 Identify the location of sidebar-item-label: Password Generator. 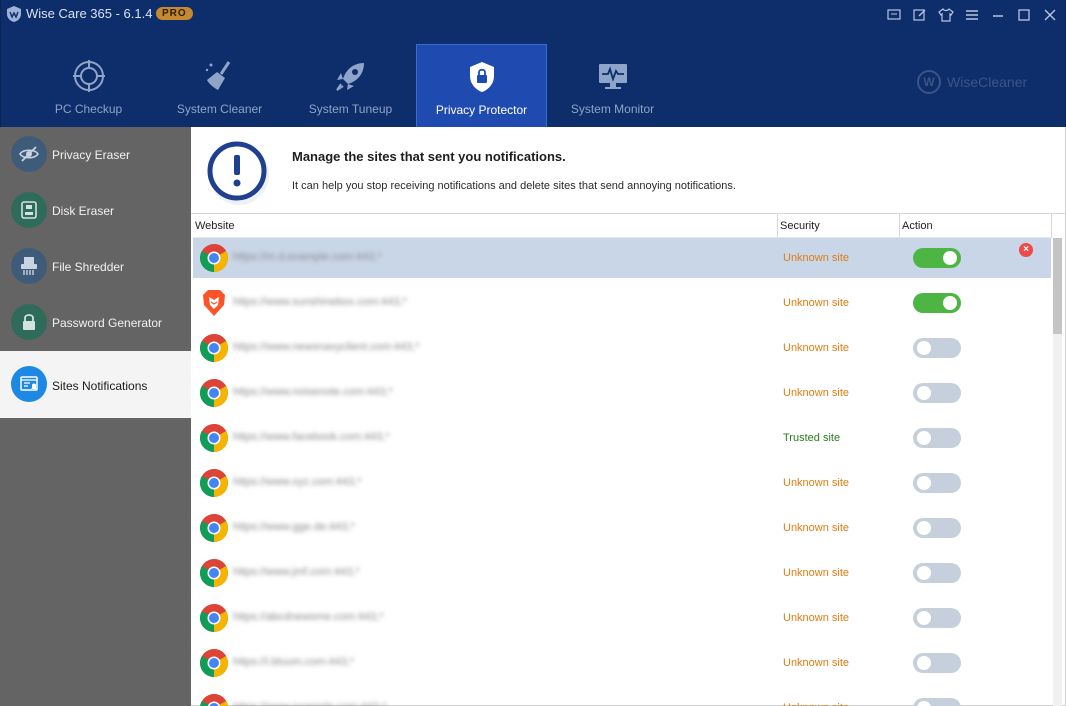
(107, 323).